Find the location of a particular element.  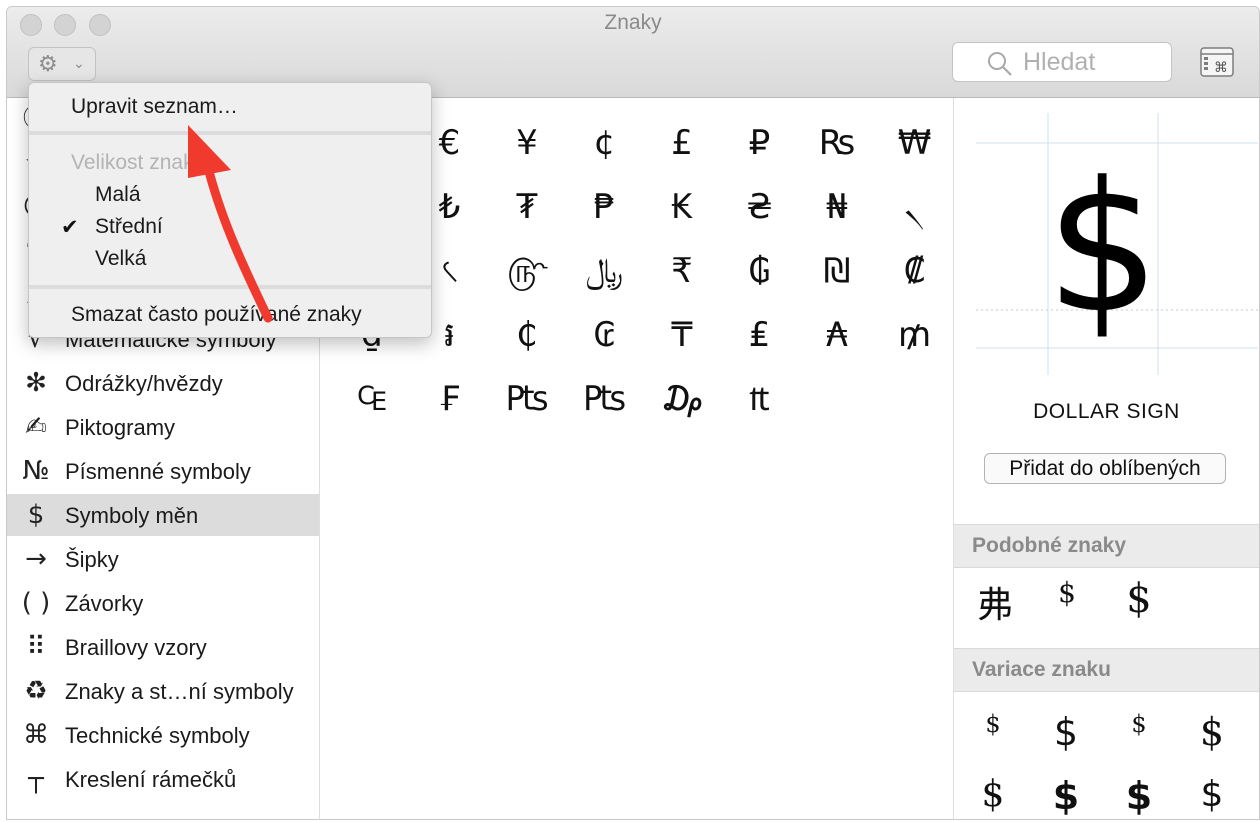

category-icon: ✻ is located at coordinates (36, 383).